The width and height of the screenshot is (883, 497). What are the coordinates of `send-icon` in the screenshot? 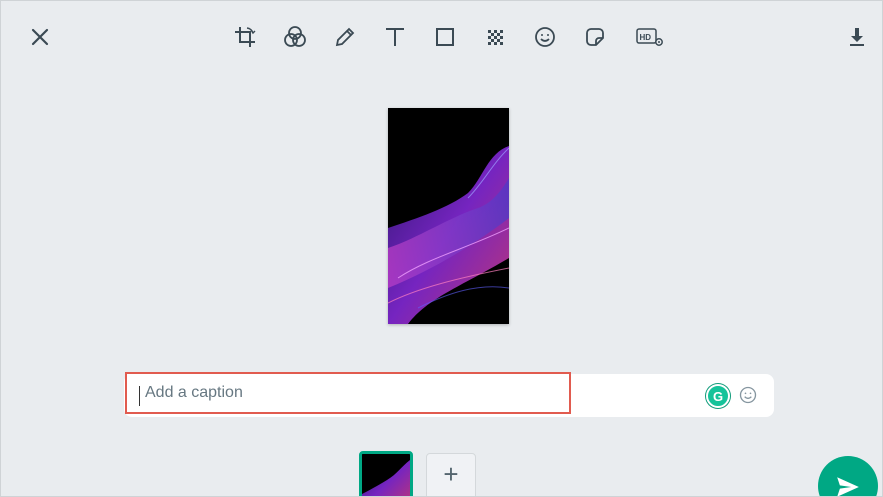 It's located at (848, 486).